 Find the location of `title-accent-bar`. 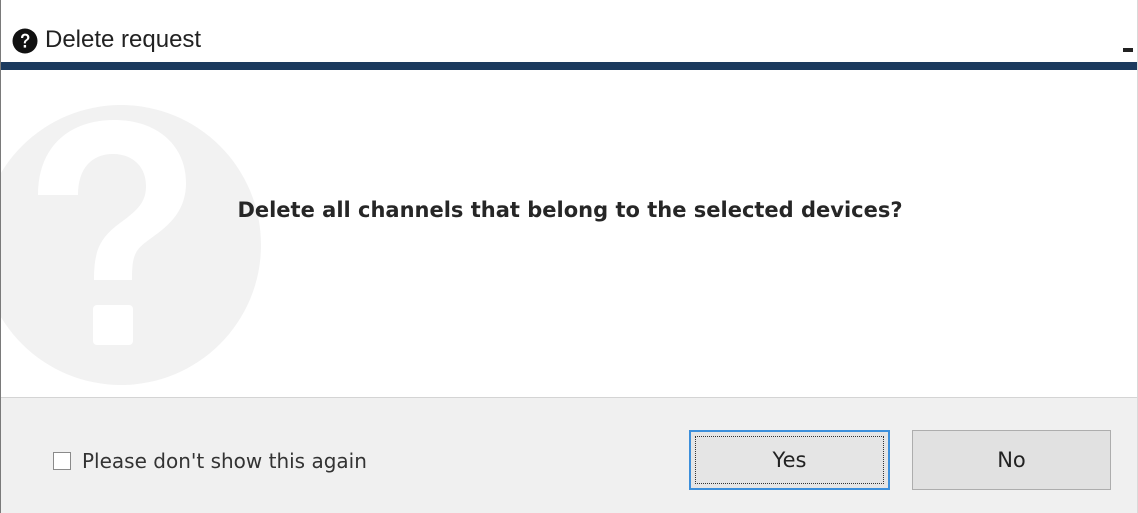

title-accent-bar is located at coordinates (569, 66).